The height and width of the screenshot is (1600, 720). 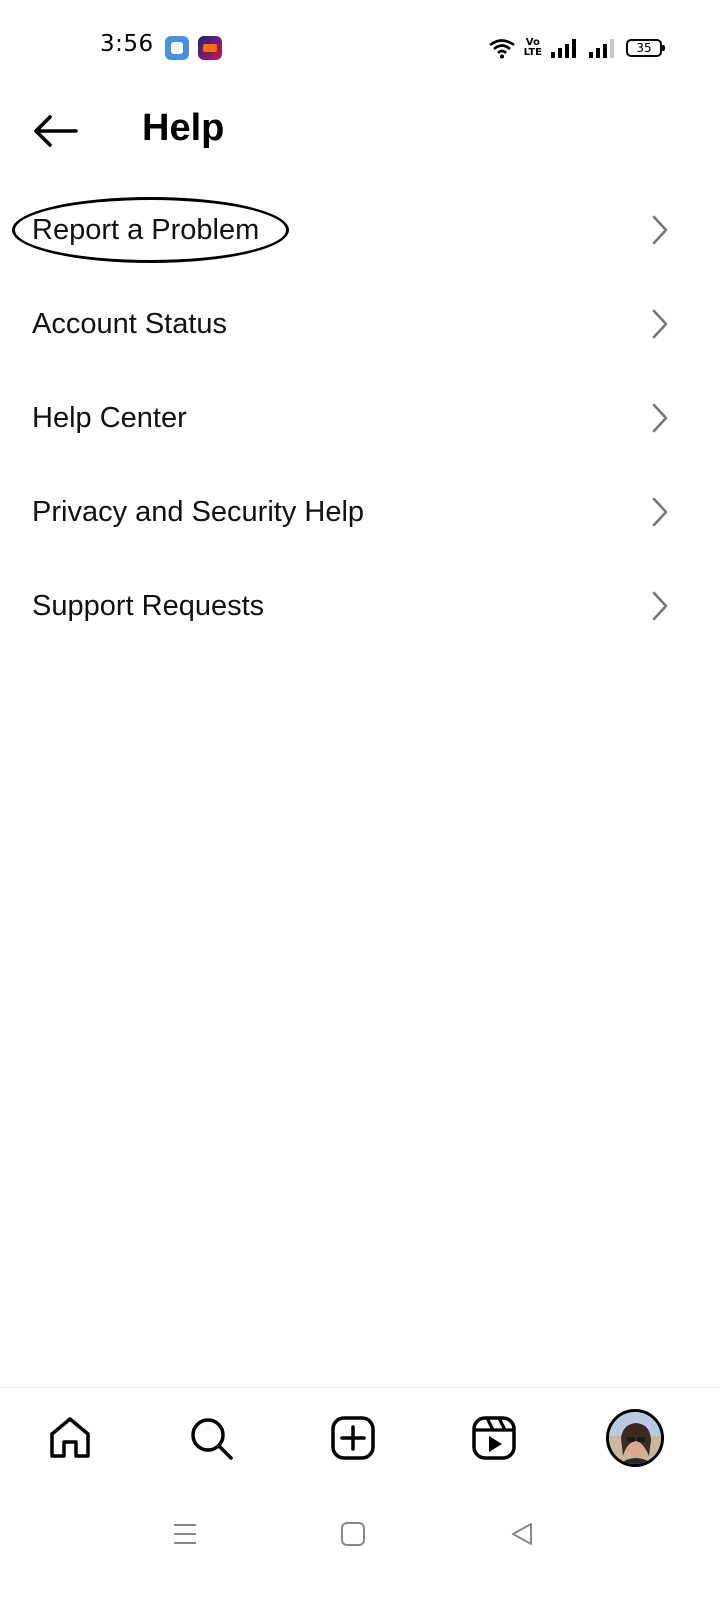 What do you see at coordinates (532, 52) in the screenshot?
I see `volte-label-bottom: LTE` at bounding box center [532, 52].